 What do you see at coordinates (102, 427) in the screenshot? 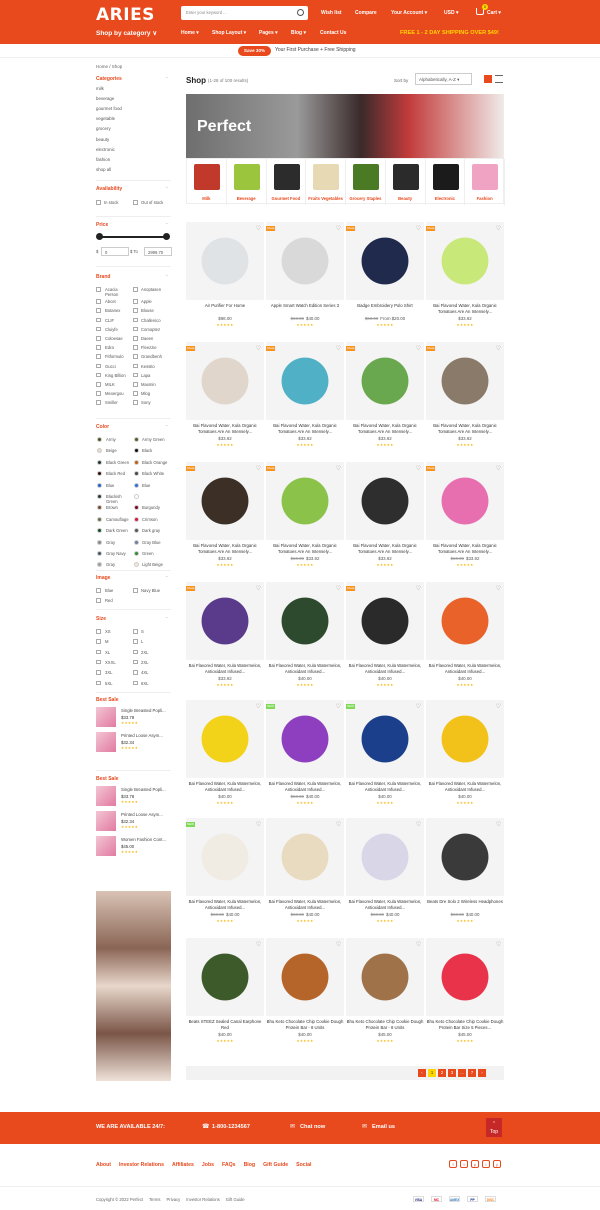
I see `color-title: Color` at bounding box center [102, 427].